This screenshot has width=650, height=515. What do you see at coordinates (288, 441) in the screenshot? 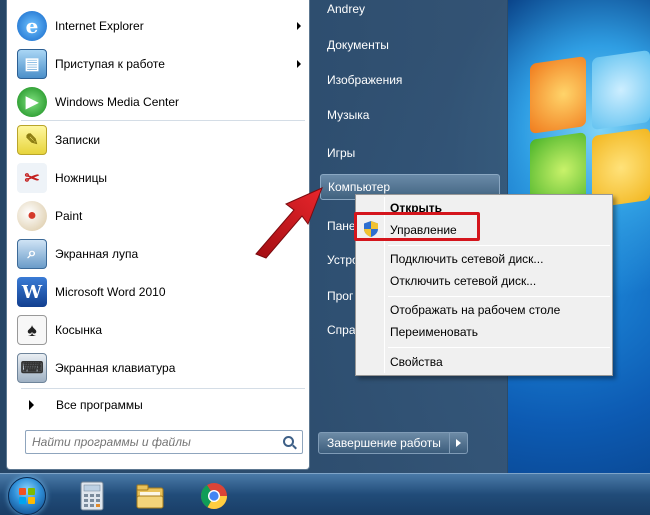
I see `search-icon` at bounding box center [288, 441].